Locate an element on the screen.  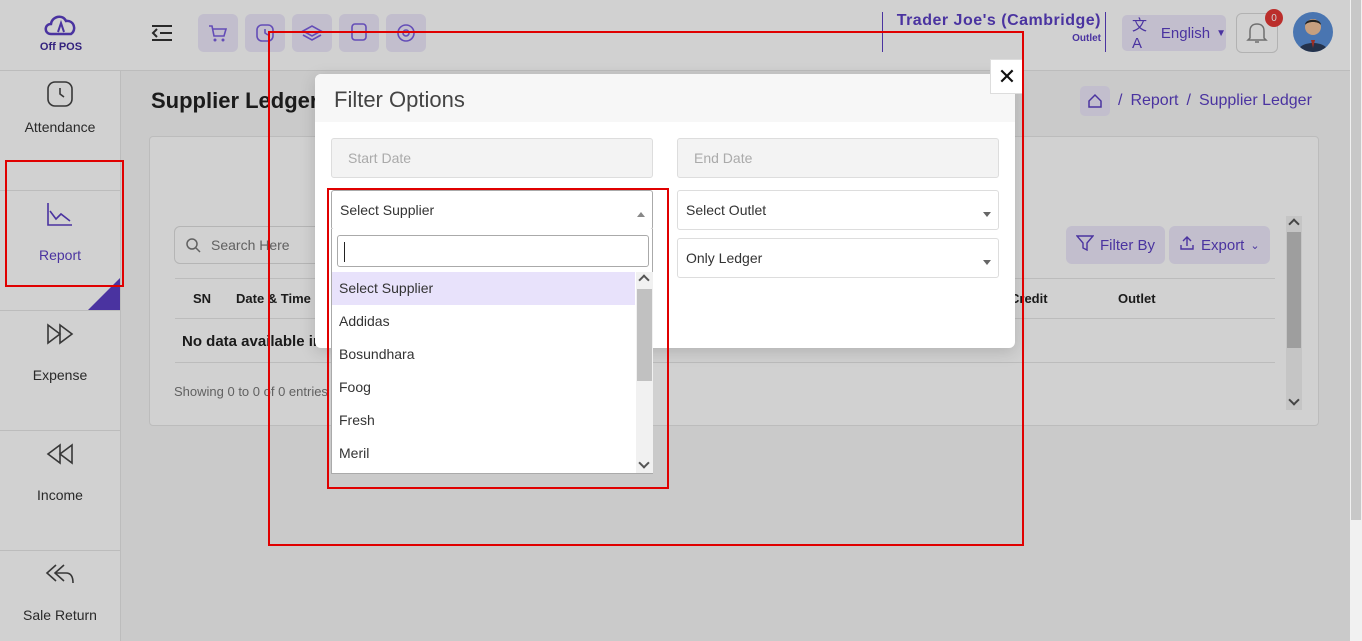
text-cursor is located at coordinates (344, 252).